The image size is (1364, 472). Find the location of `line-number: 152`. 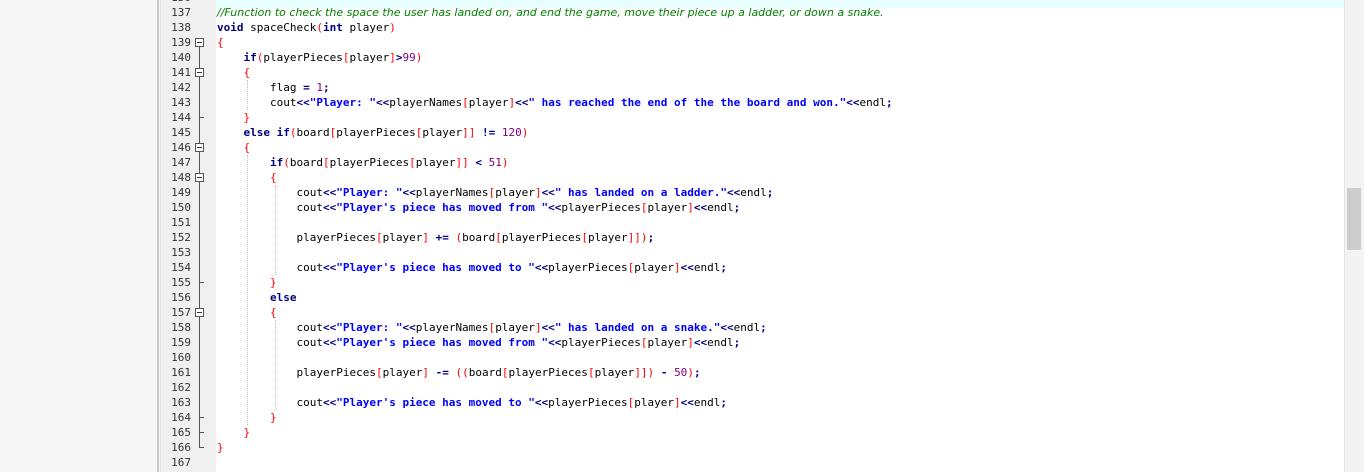

line-number: 152 is located at coordinates (181, 237).